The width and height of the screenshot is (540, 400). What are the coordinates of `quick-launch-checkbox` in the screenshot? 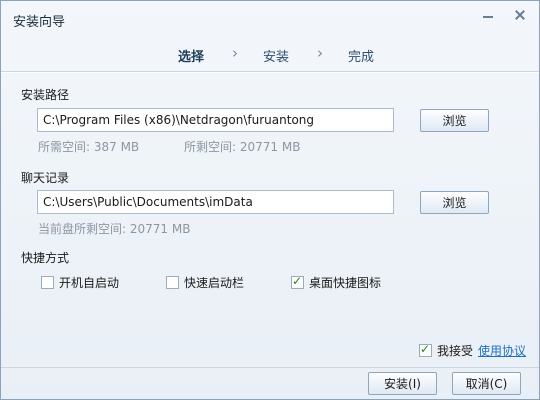 It's located at (172, 282).